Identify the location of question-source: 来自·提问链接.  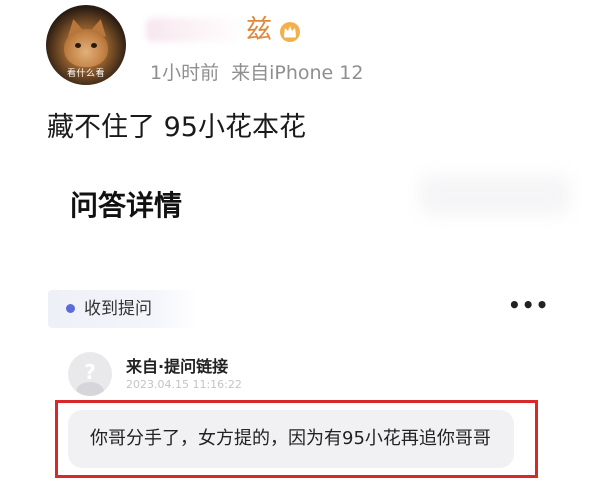
(177, 367).